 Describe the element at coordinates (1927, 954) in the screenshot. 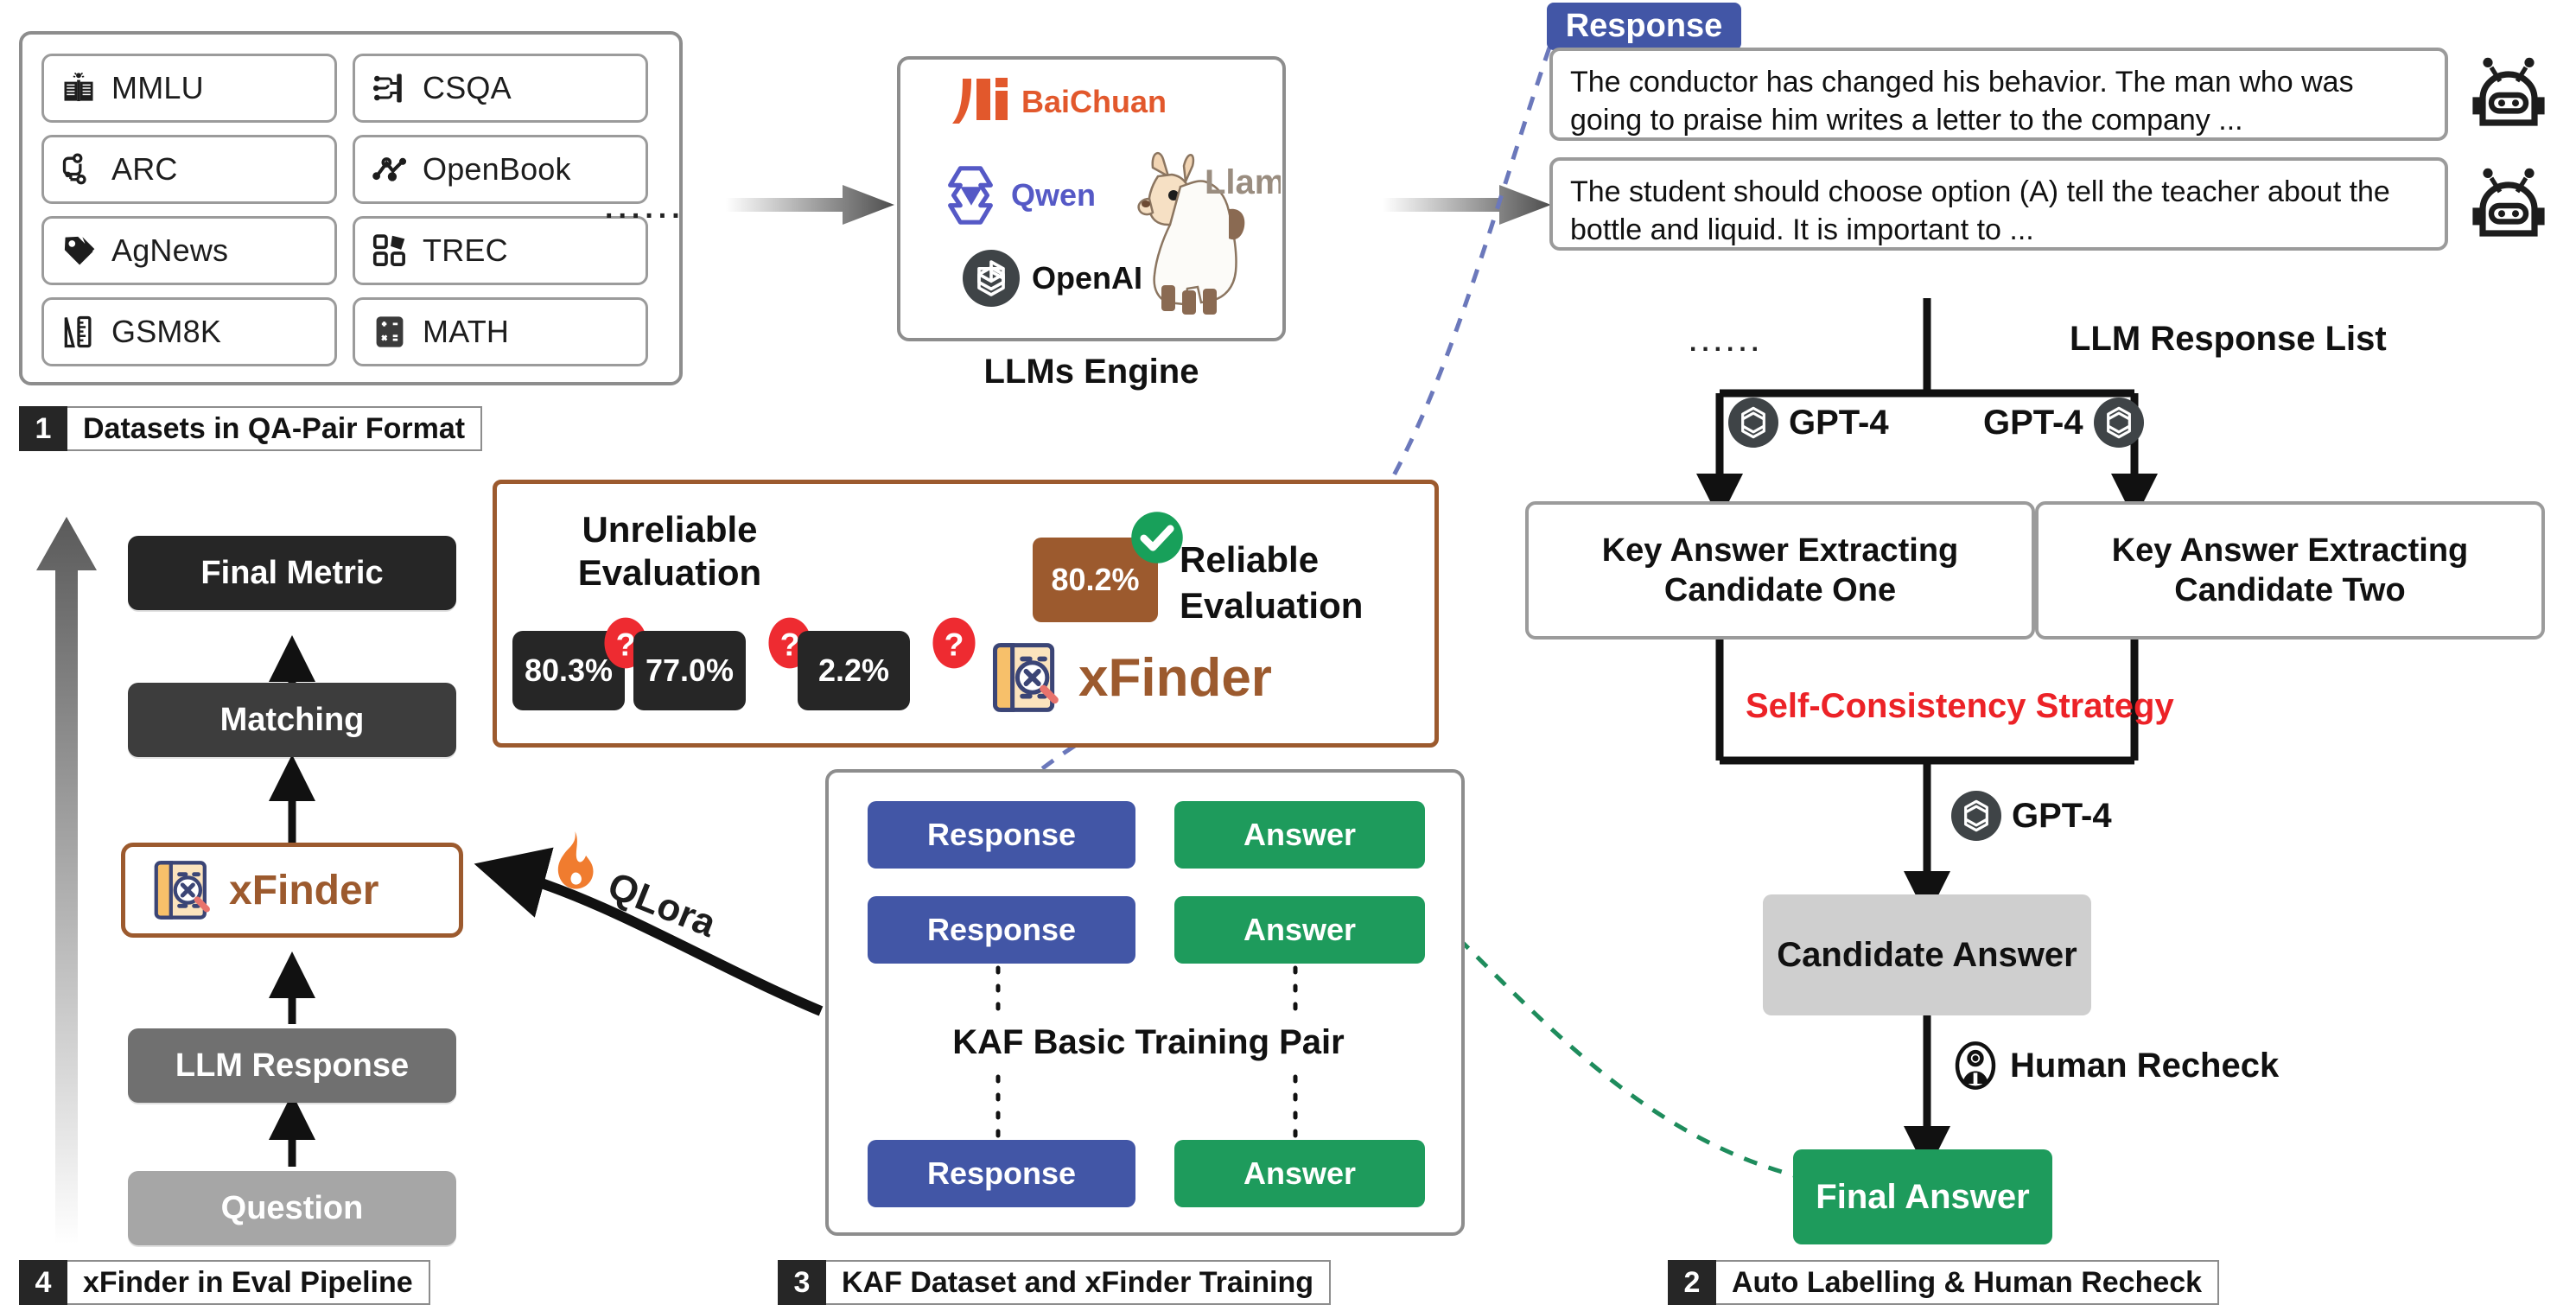

I see `candidate-answer-box: Candidate Answer` at that location.